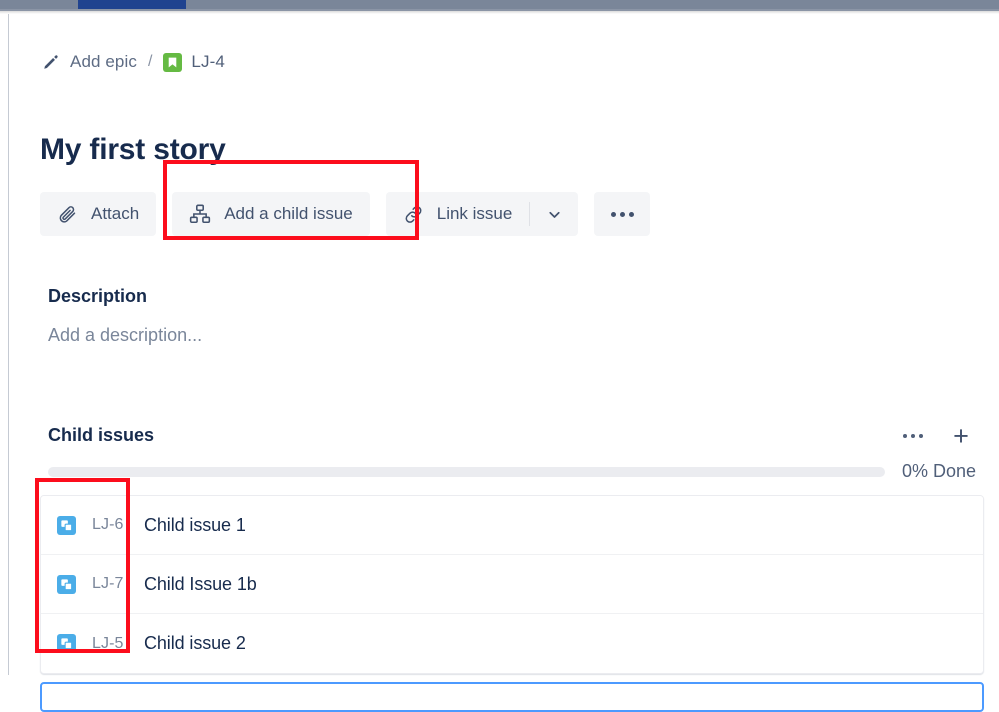  What do you see at coordinates (115, 213) in the screenshot?
I see `attach-button-label: Attach` at bounding box center [115, 213].